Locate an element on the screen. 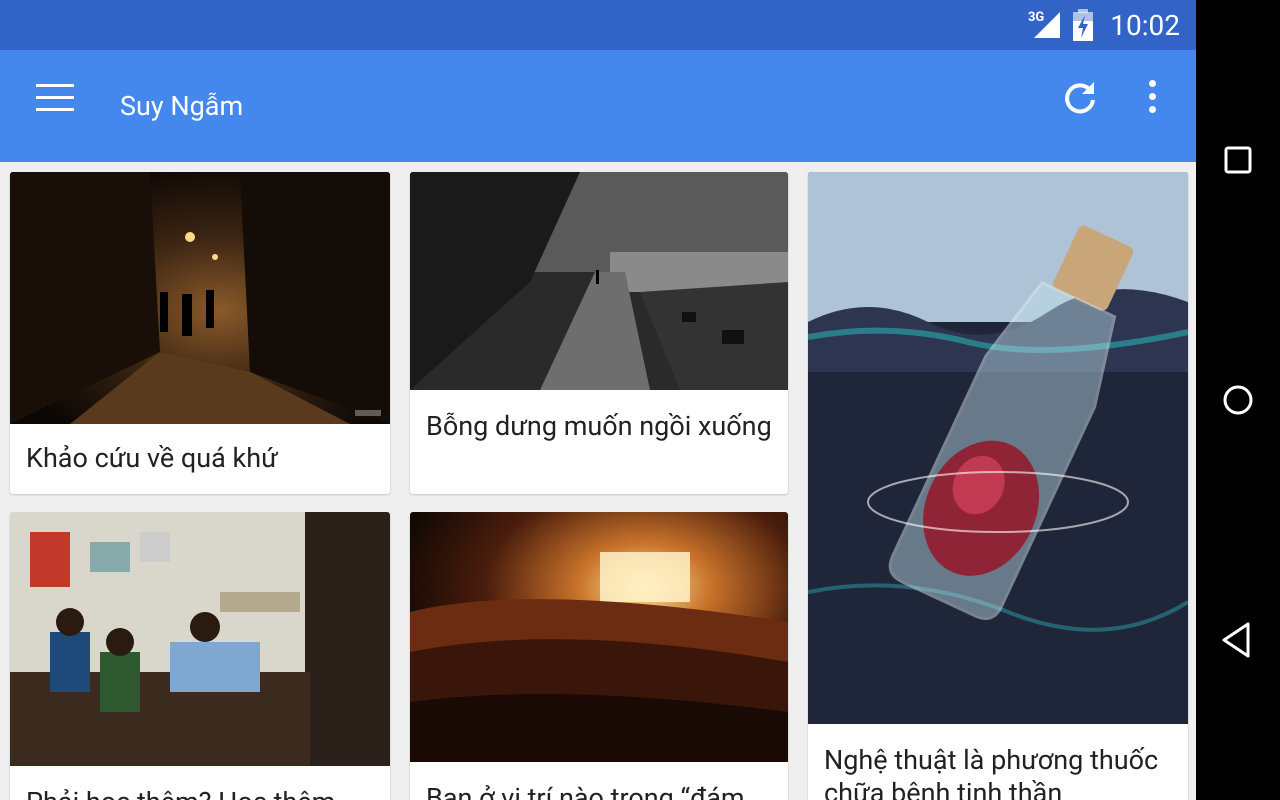  app-bar: Suy Ngẫm is located at coordinates (598, 106).